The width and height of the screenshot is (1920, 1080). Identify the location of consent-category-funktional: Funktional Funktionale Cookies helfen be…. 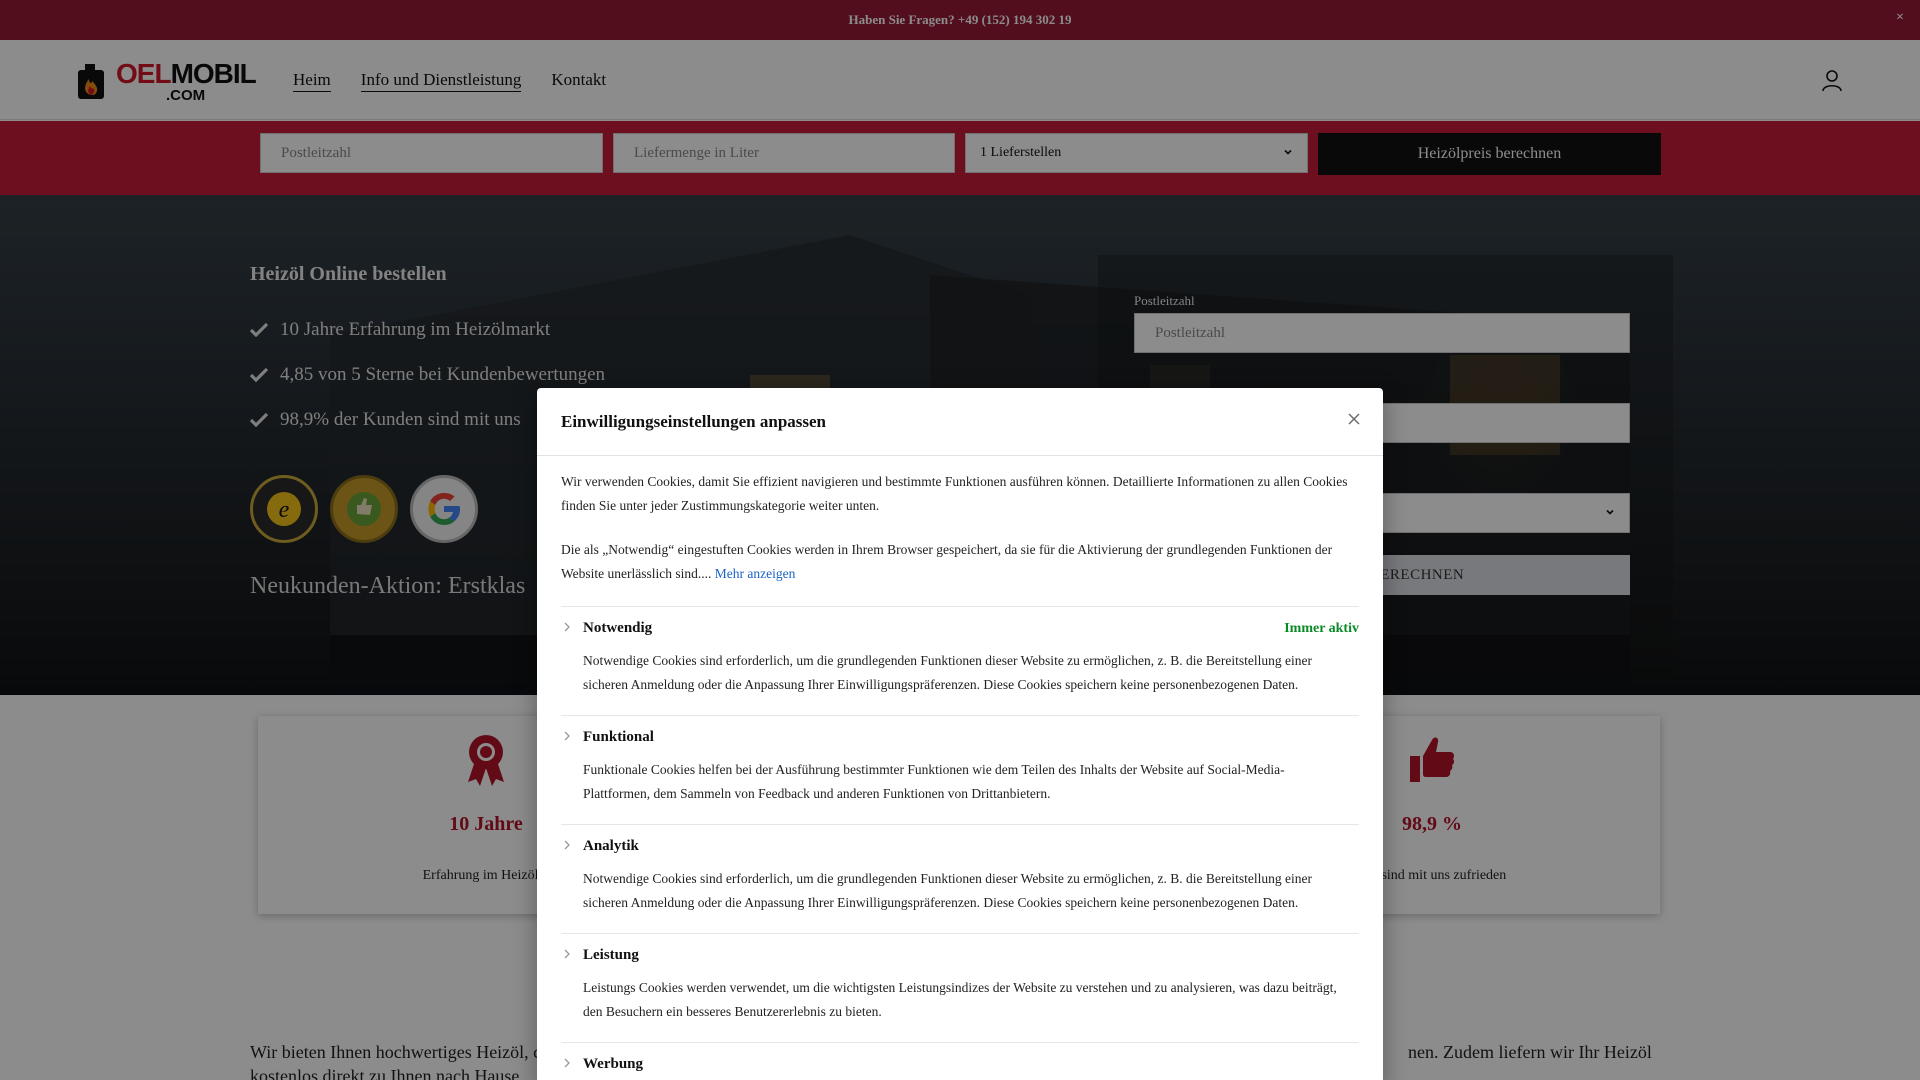
(960, 769).